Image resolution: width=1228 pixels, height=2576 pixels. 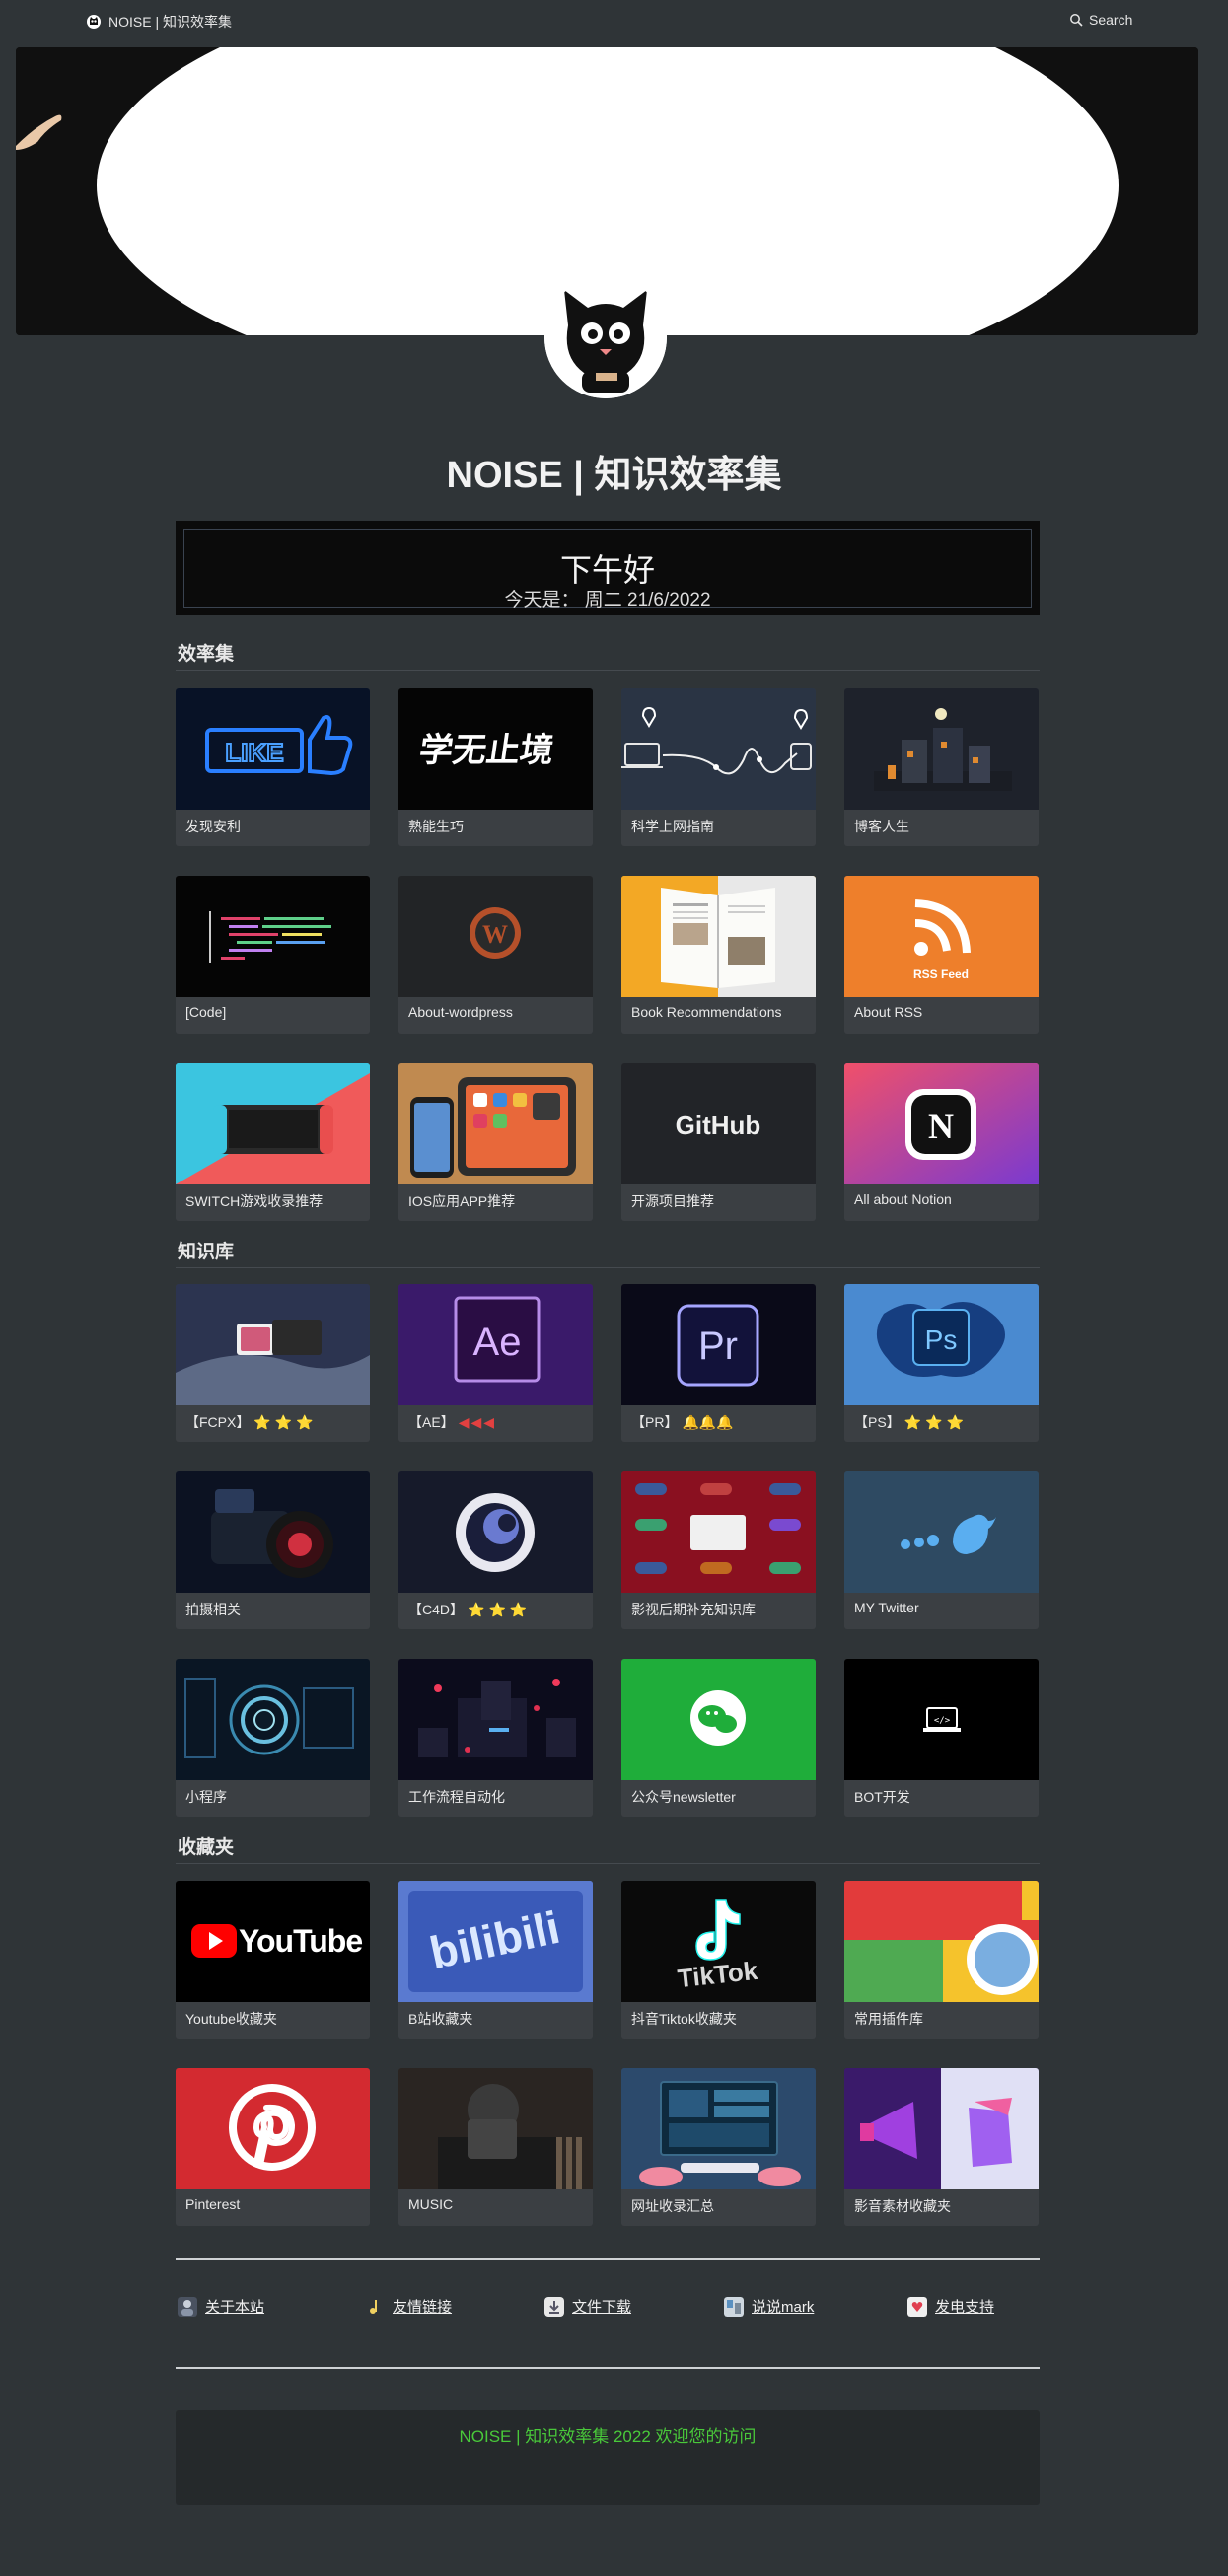 I want to click on premiere-logo-icon: Pr, so click(x=718, y=1344).